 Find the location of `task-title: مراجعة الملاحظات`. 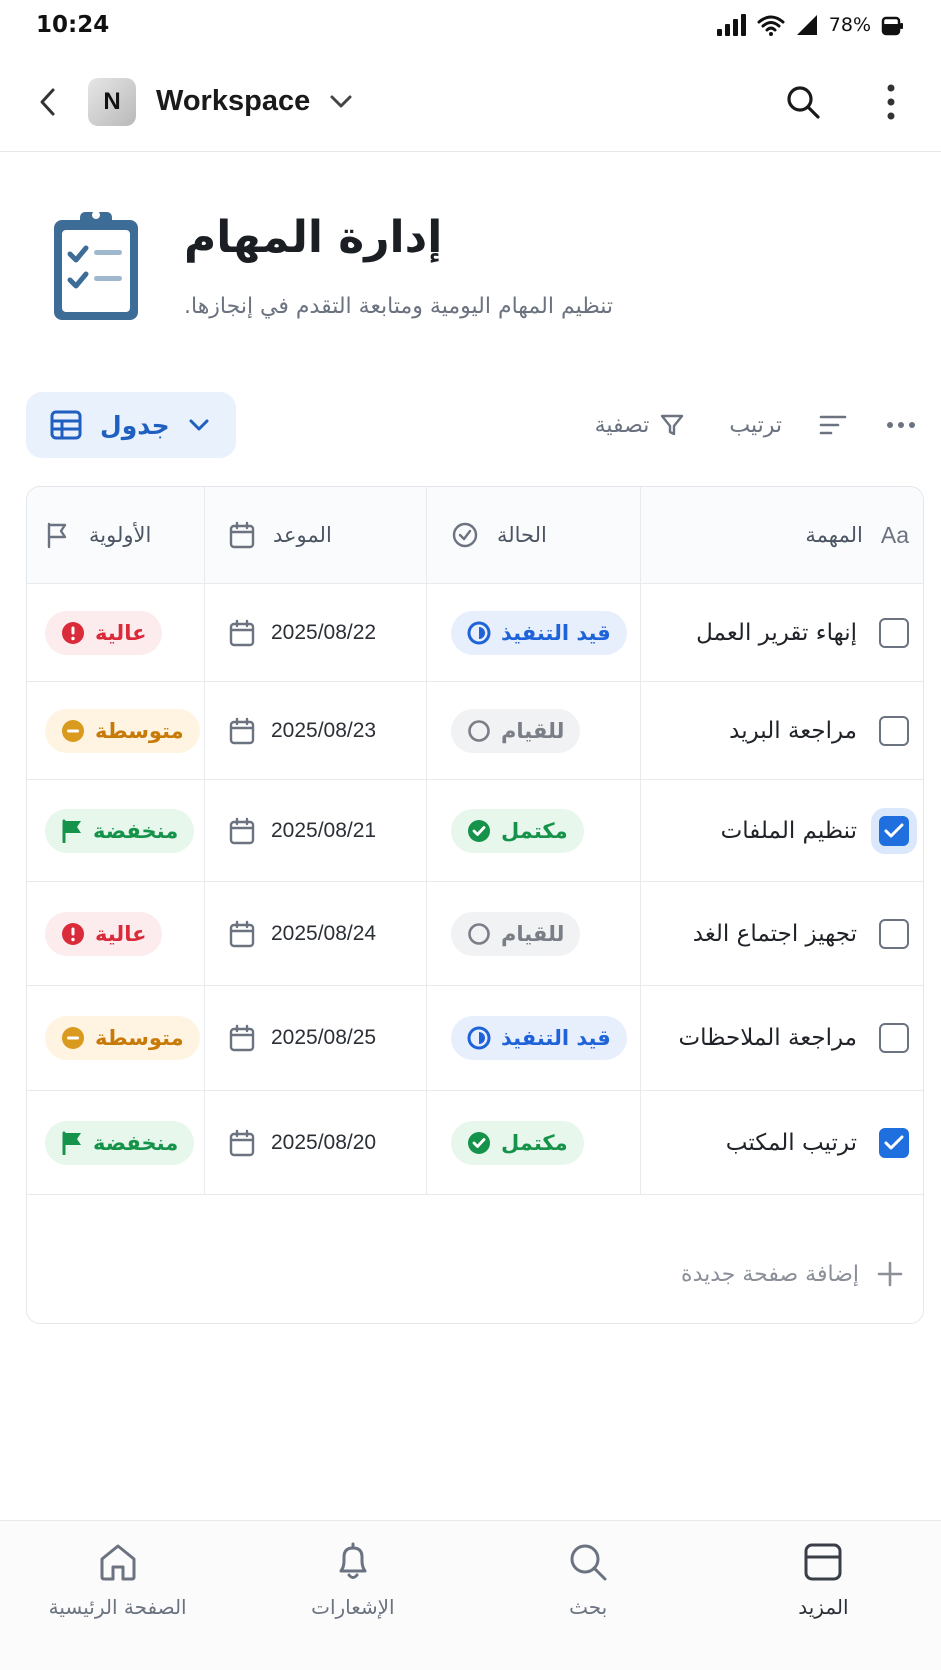

task-title: مراجعة الملاحظات is located at coordinates (767, 1038).